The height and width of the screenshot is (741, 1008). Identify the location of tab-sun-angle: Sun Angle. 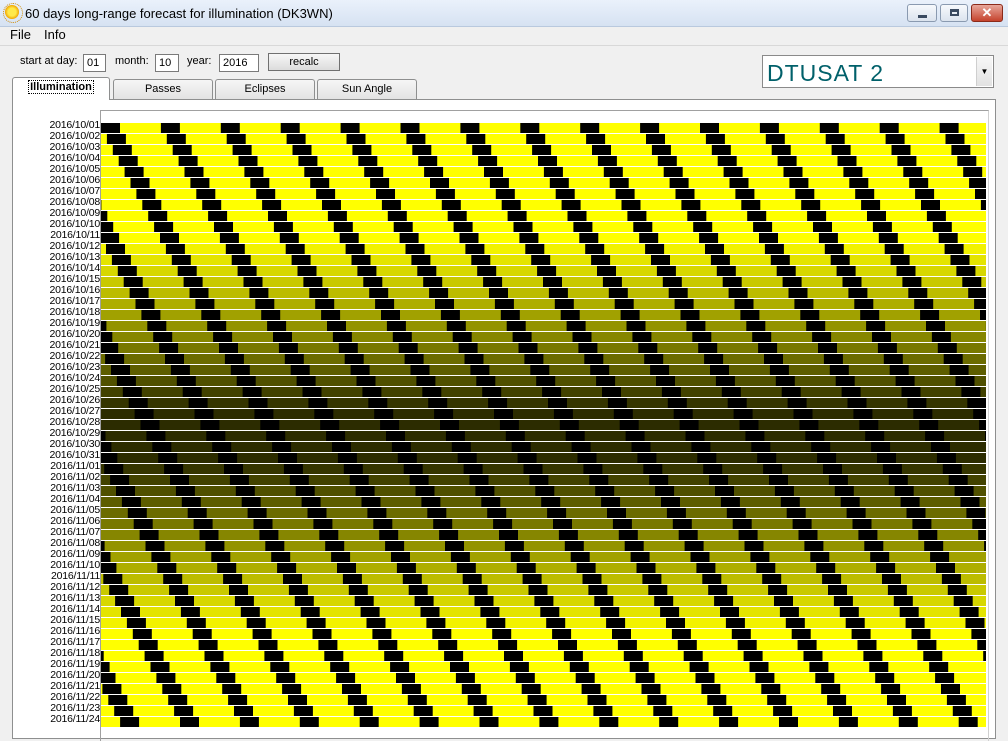
(367, 89).